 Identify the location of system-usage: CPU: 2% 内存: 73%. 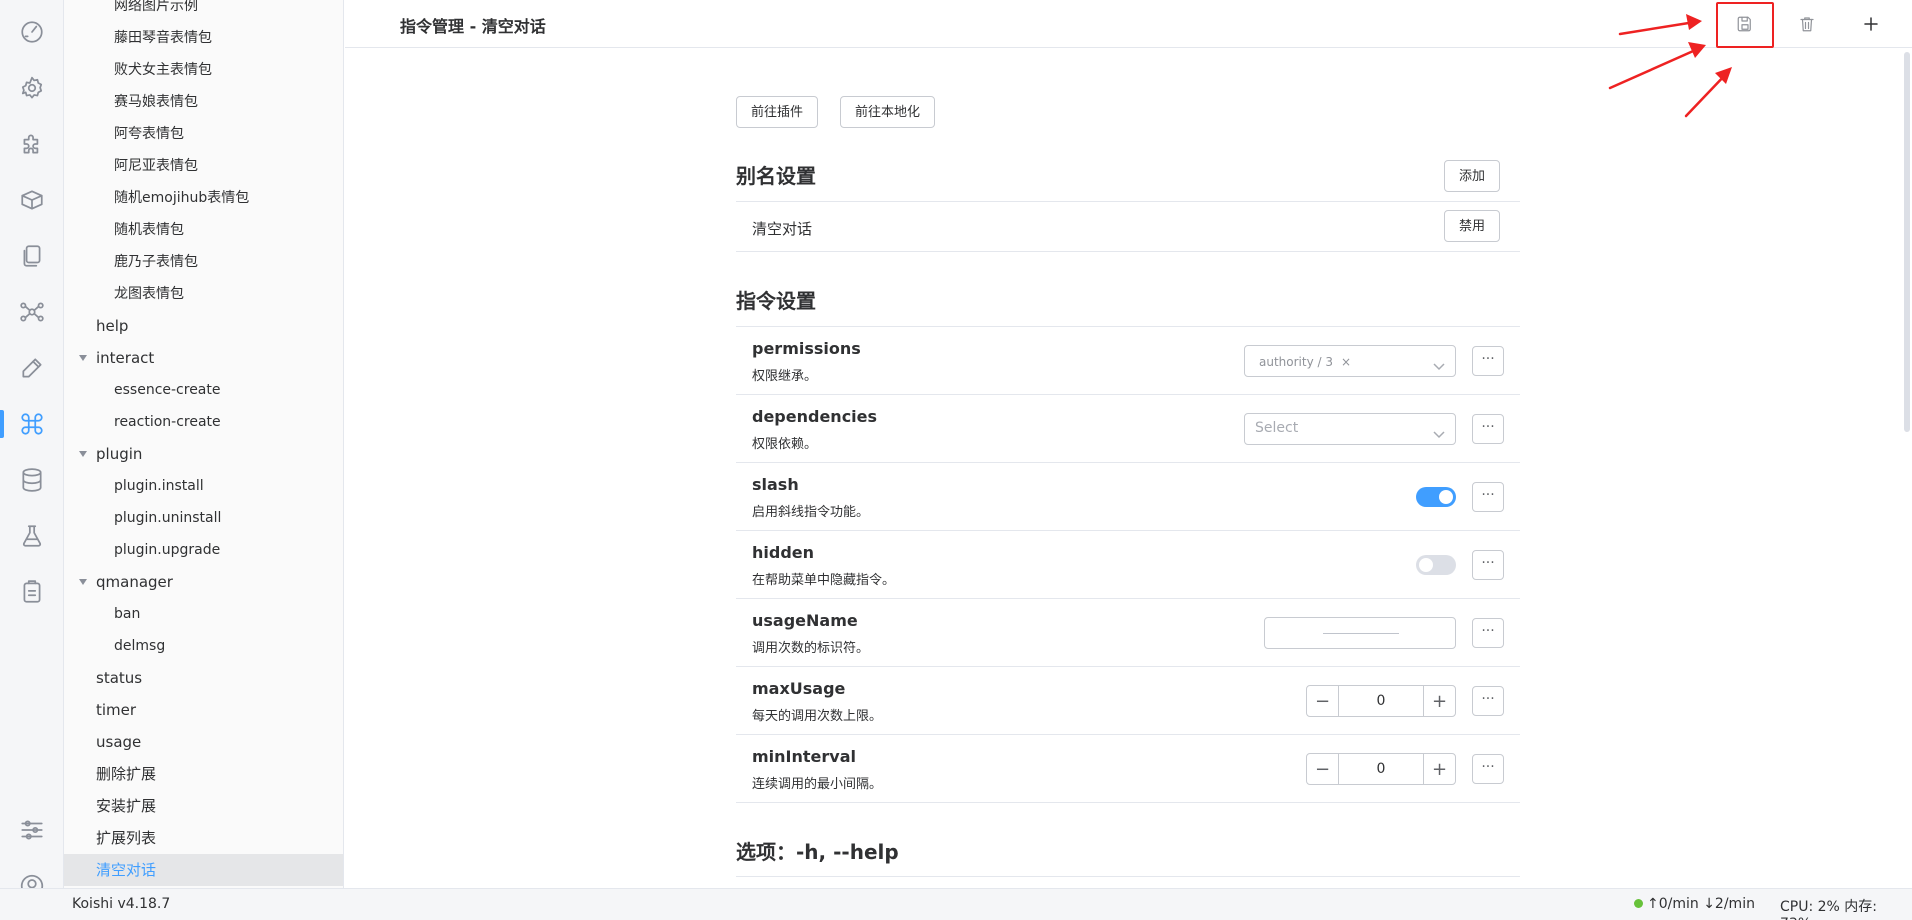
(1829, 909).